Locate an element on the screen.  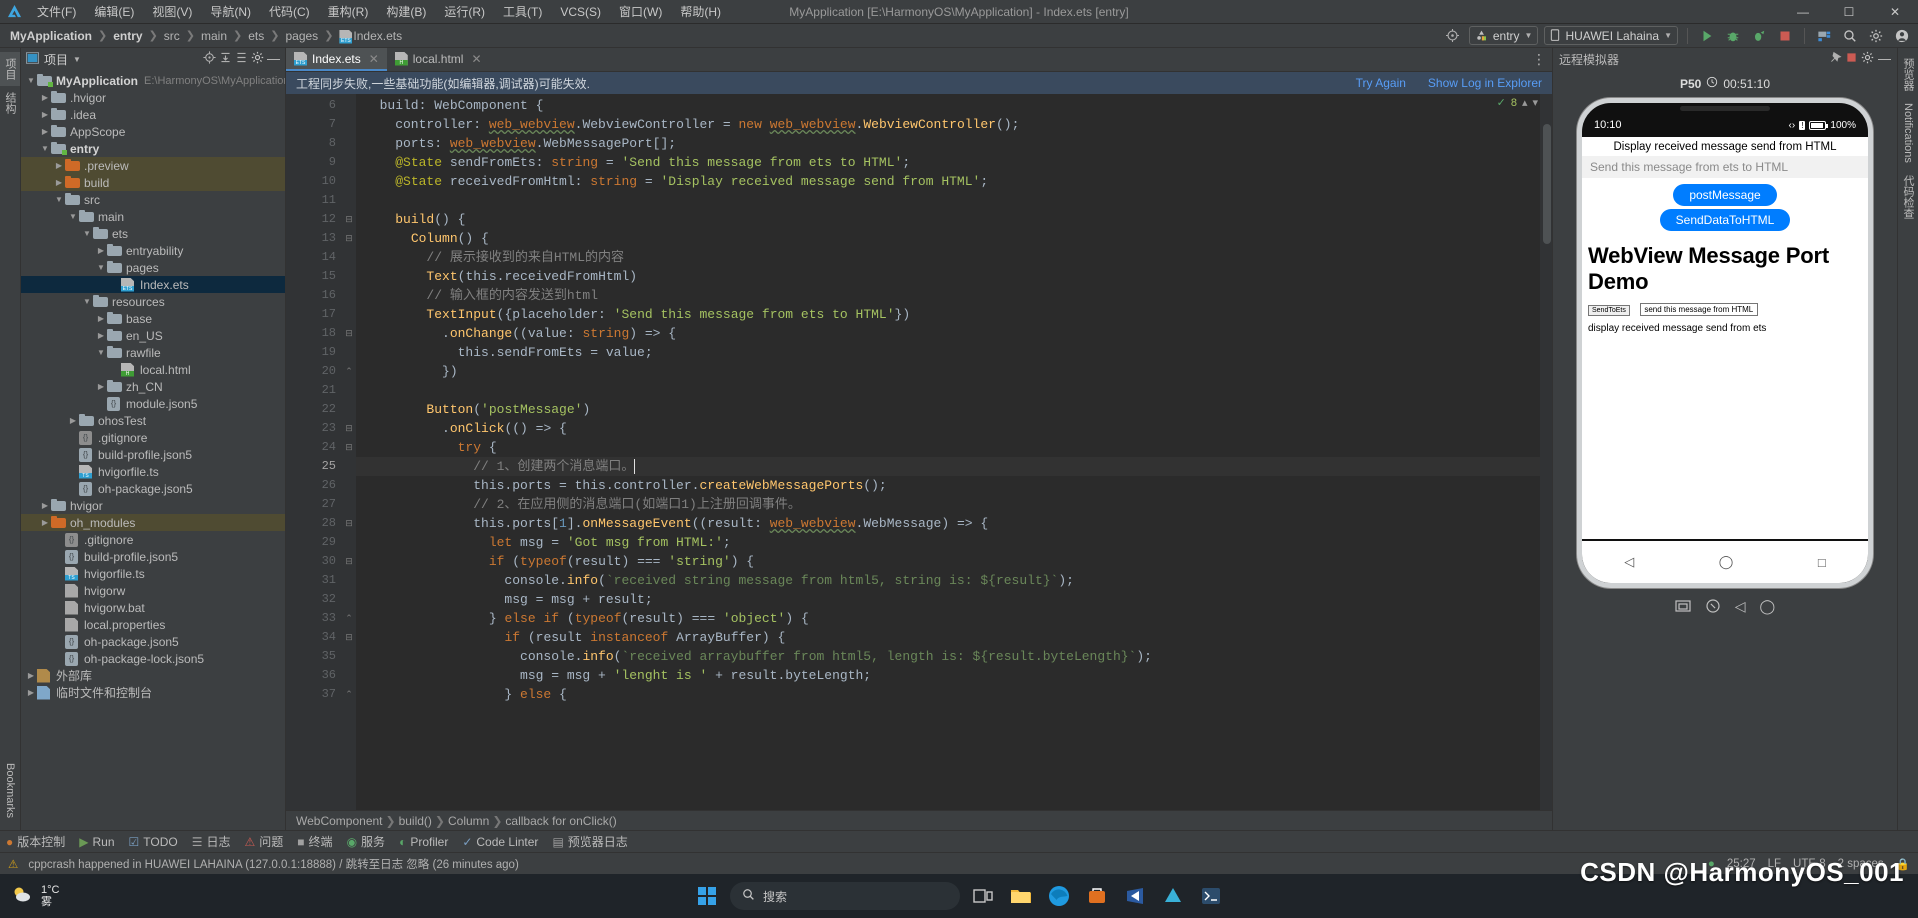
try-again-link: Try Again is located at coordinates (1381, 83).